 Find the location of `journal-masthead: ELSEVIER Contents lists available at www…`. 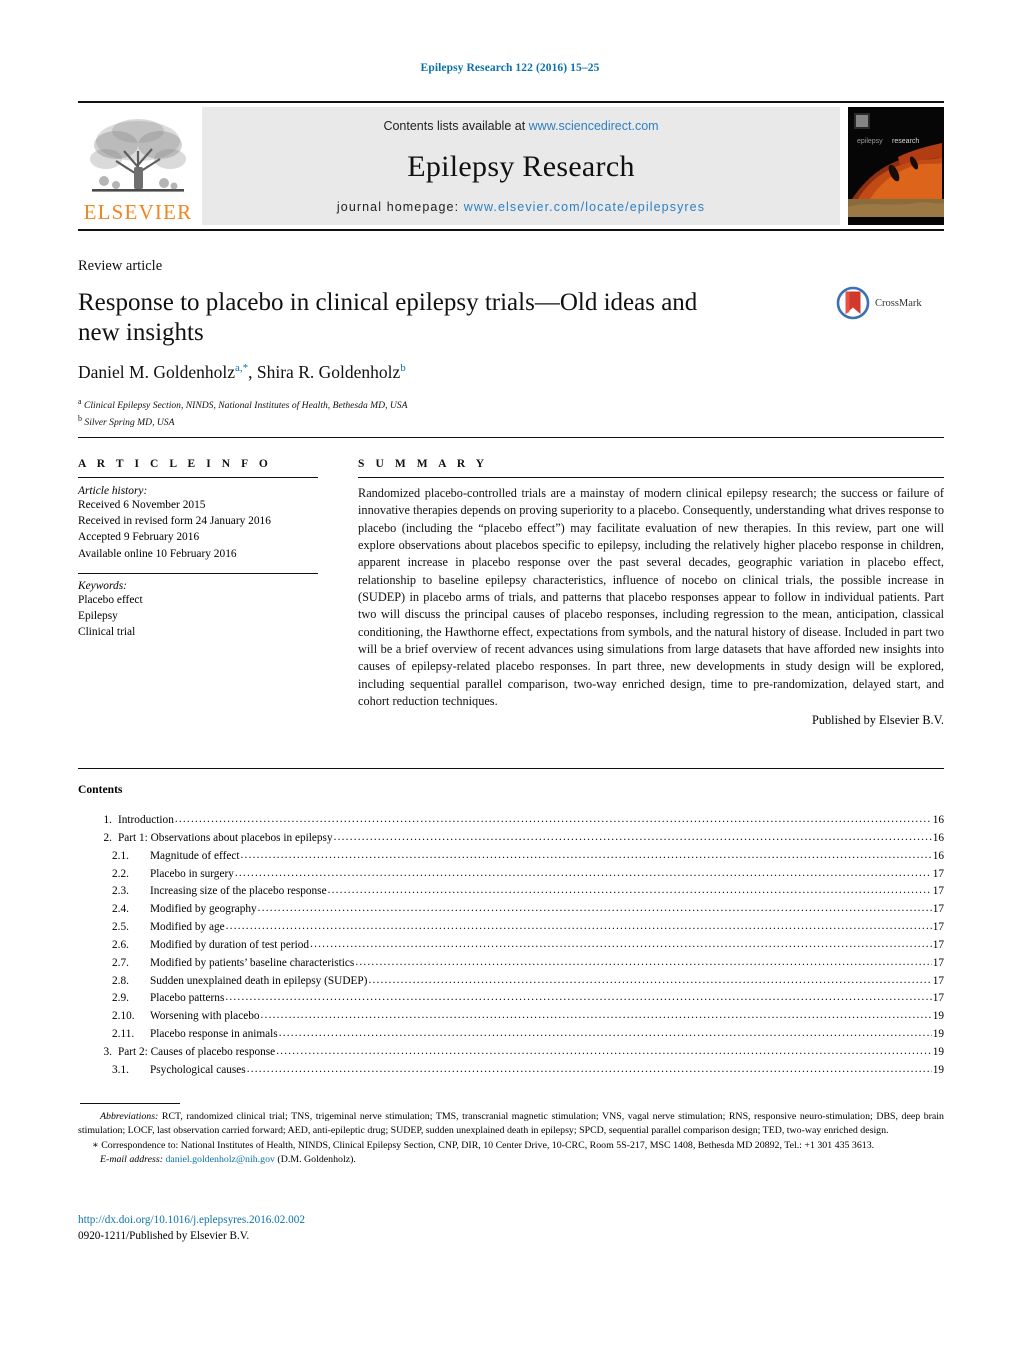

journal-masthead: ELSEVIER Contents lists available at www… is located at coordinates (511, 166).